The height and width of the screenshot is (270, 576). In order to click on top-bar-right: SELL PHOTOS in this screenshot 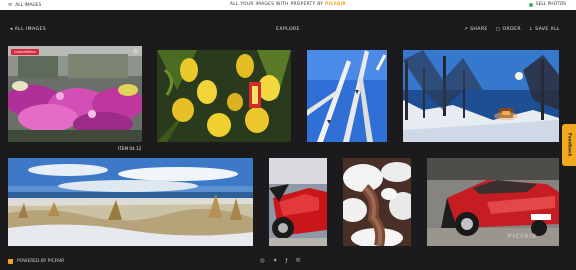, I will do `click(547, 4)`.